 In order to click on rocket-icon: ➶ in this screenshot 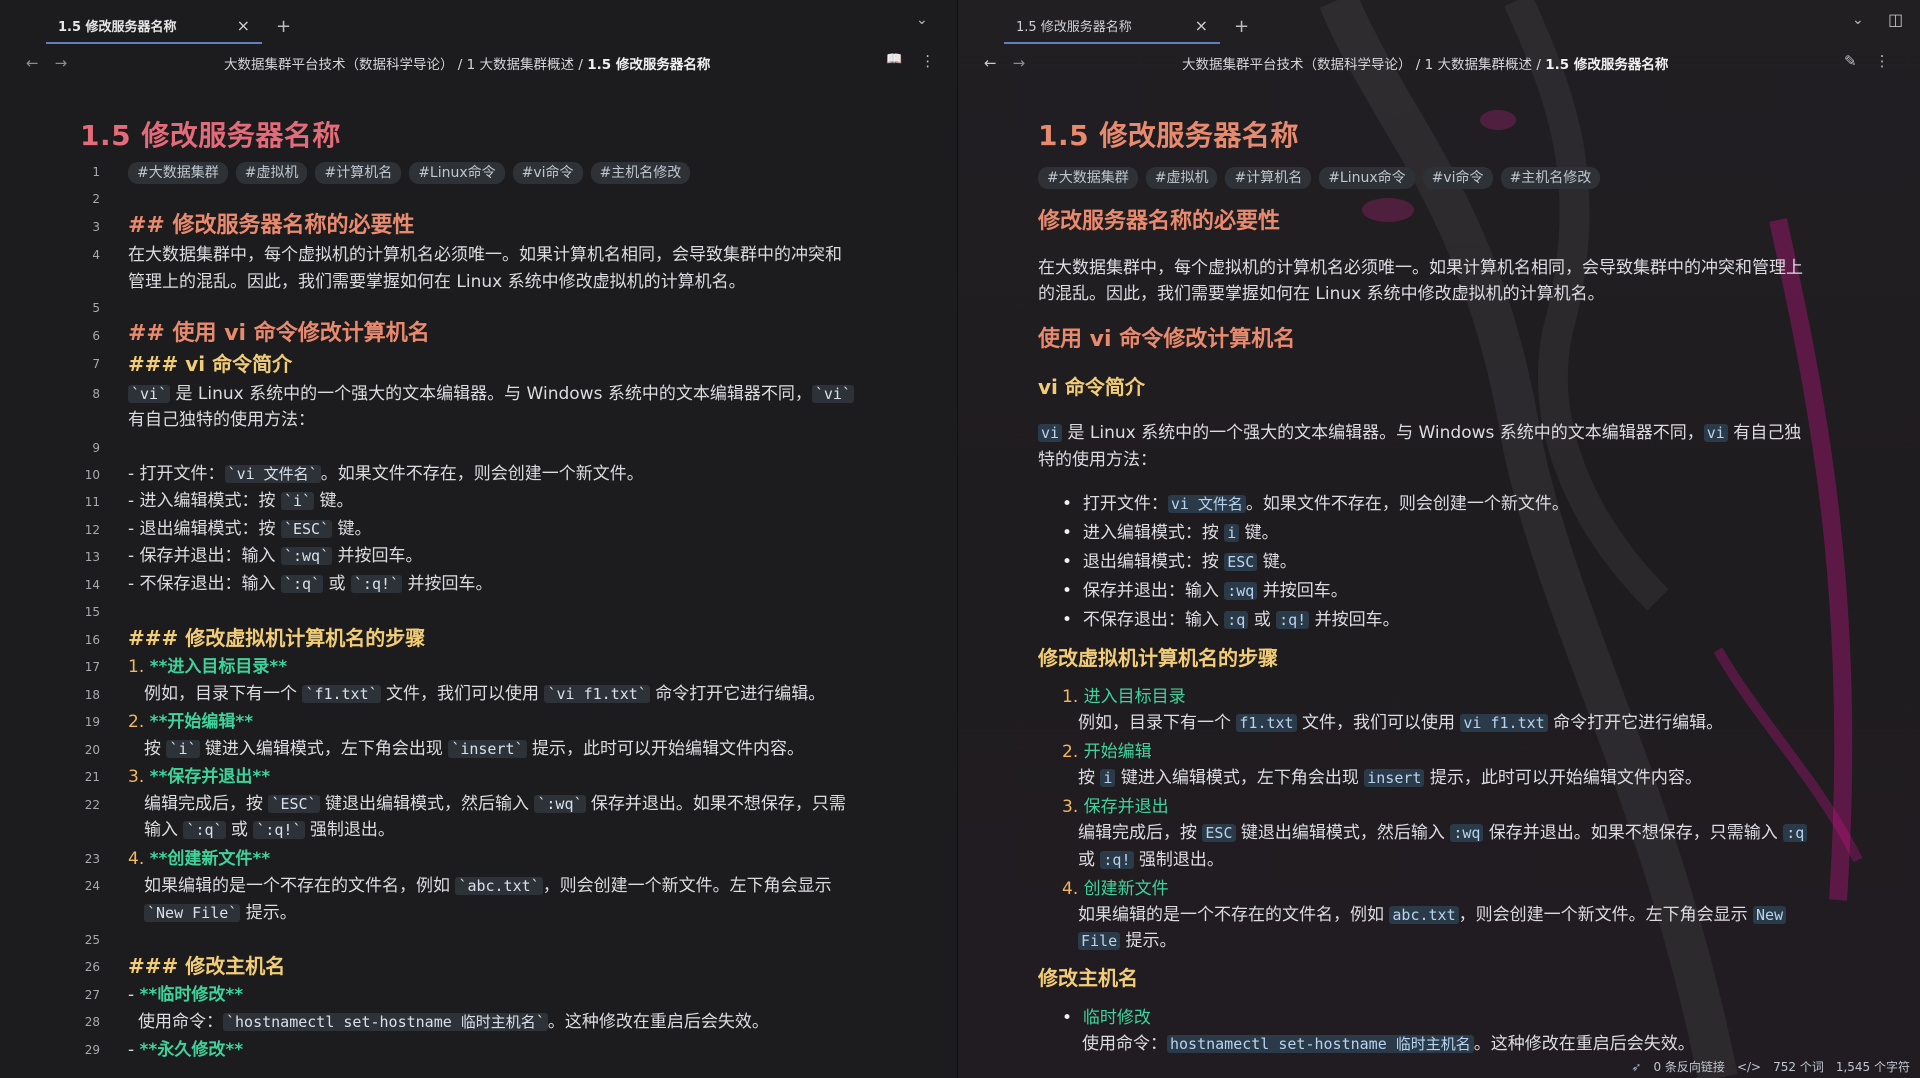, I will do `click(1636, 1067)`.